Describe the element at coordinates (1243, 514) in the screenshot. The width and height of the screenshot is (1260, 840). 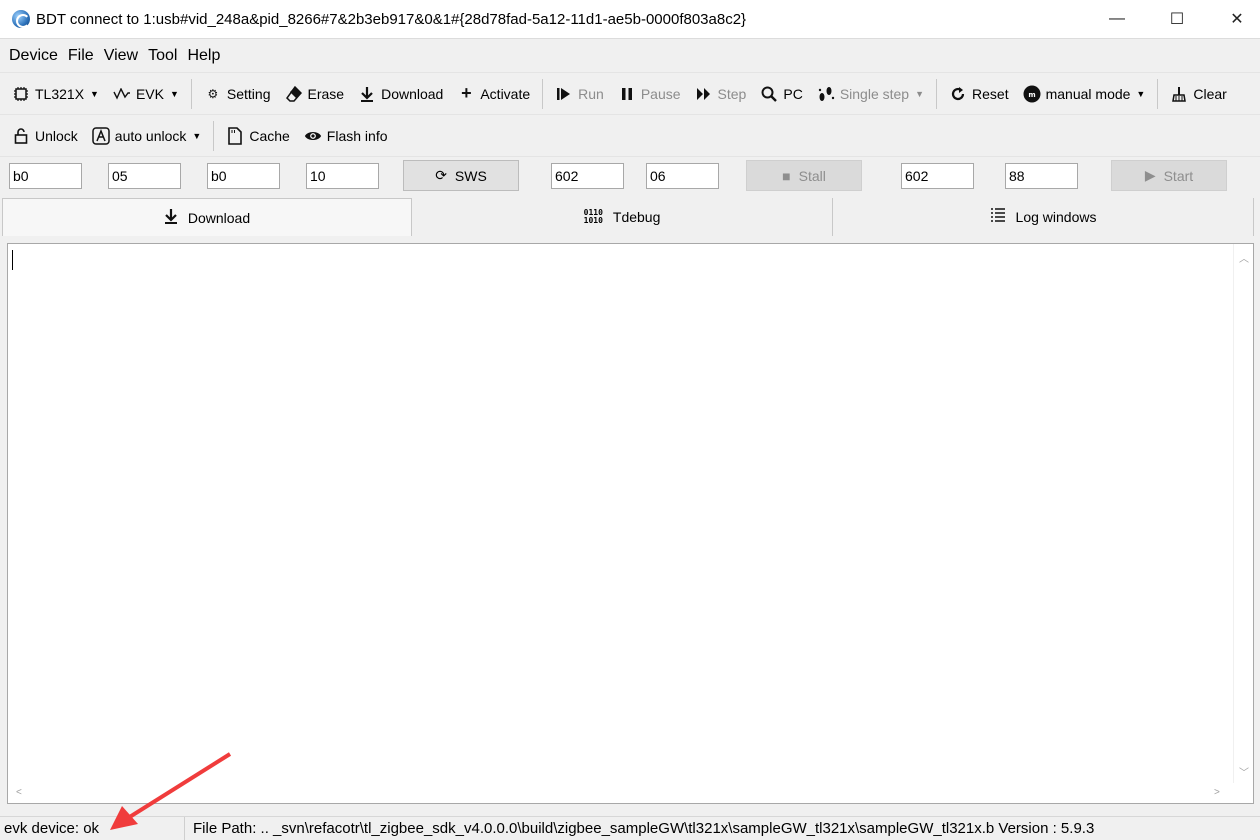
I see `vertical-scrollbar: ︿ ﹀` at that location.